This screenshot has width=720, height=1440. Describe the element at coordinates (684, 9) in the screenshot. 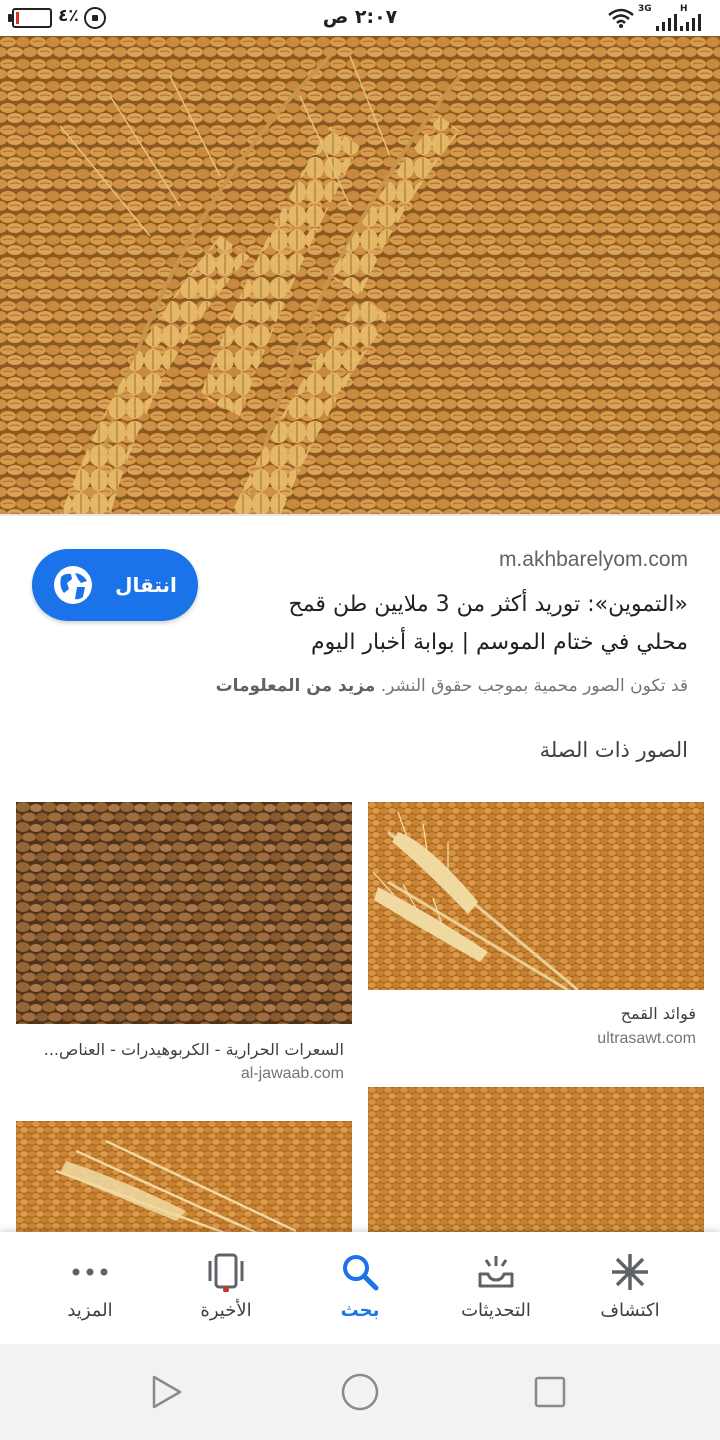

I see `network-h-label: H` at that location.